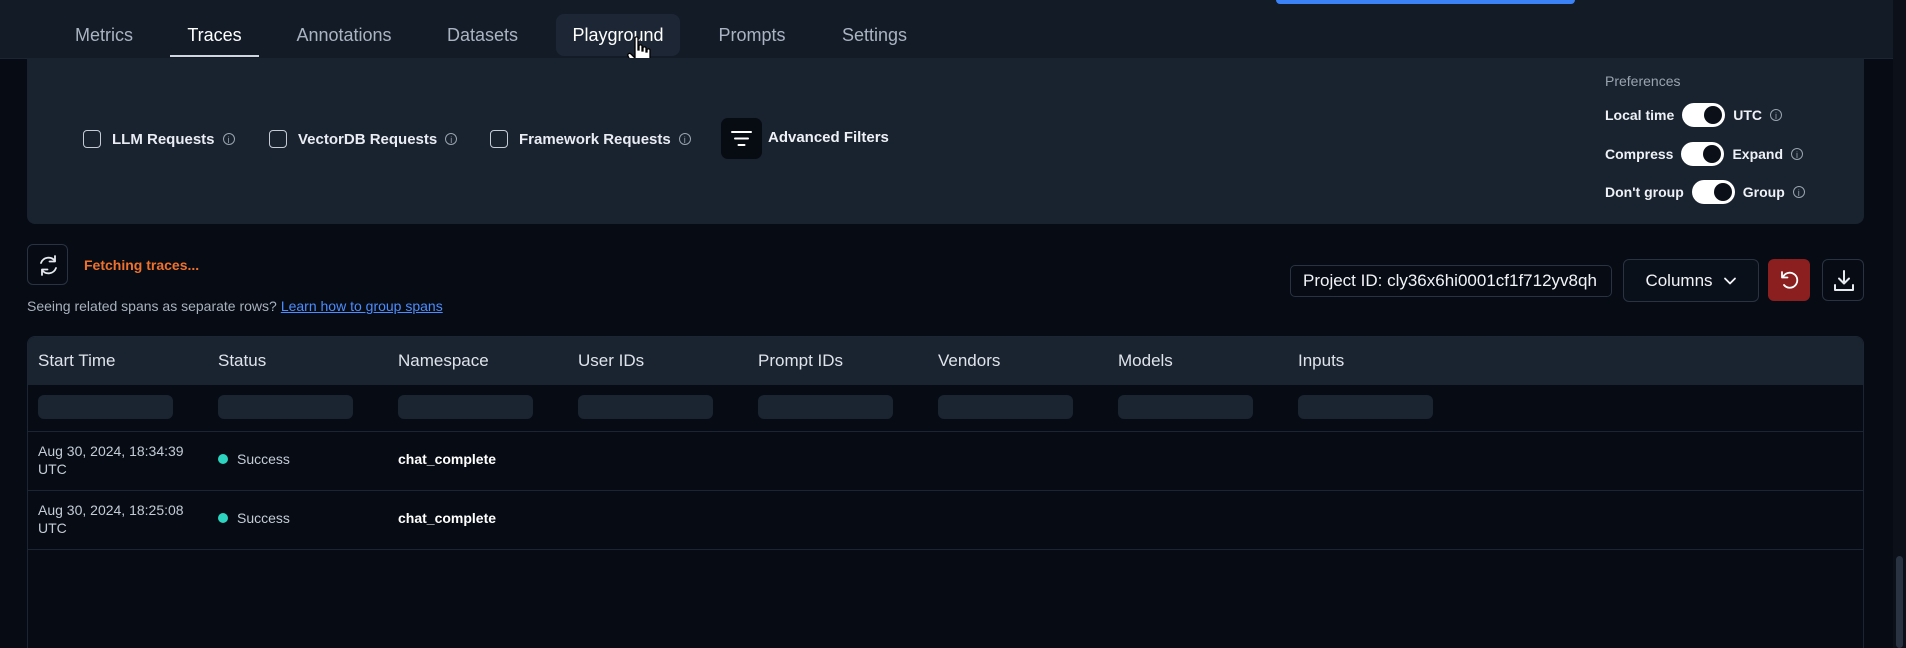  What do you see at coordinates (214, 35) in the screenshot?
I see `tab-traces: Traces` at bounding box center [214, 35].